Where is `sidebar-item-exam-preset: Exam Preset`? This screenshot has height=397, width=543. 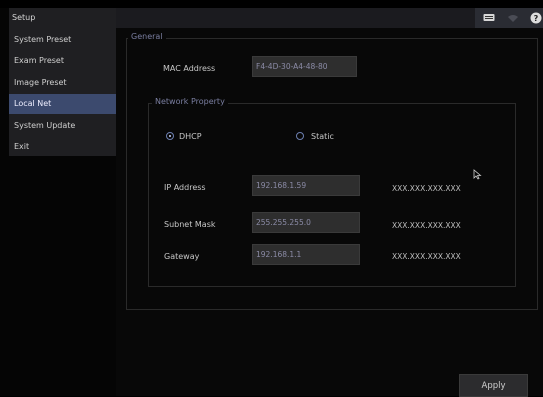
sidebar-item-exam-preset: Exam Preset is located at coordinates (62, 61).